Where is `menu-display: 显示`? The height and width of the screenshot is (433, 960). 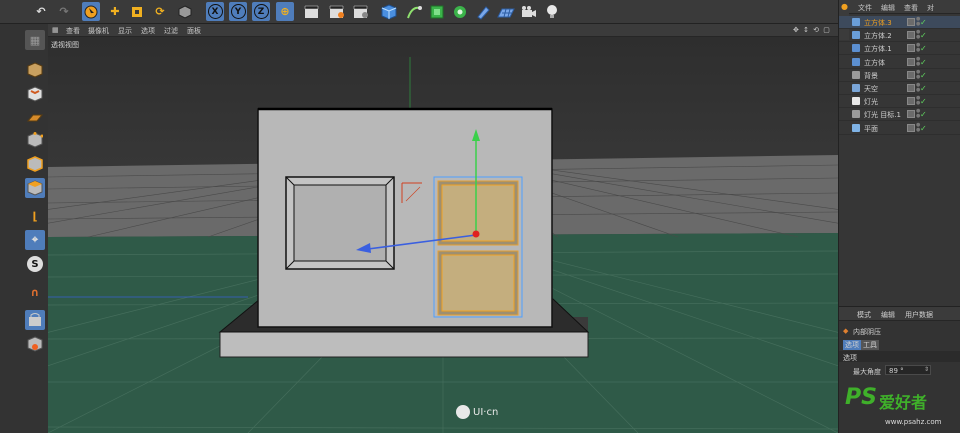
menu-display: 显示 is located at coordinates (125, 31).